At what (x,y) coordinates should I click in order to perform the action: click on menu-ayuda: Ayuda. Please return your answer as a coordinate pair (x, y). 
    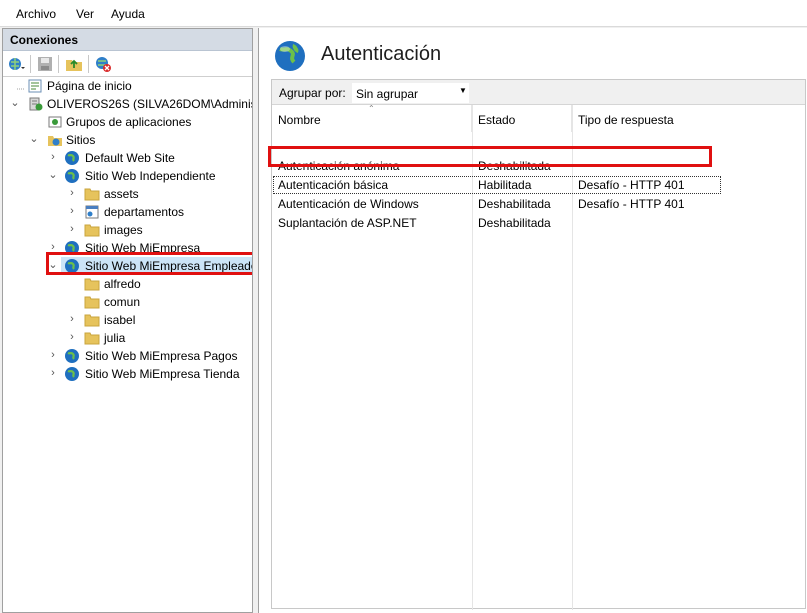
    Looking at the image, I should click on (128, 14).